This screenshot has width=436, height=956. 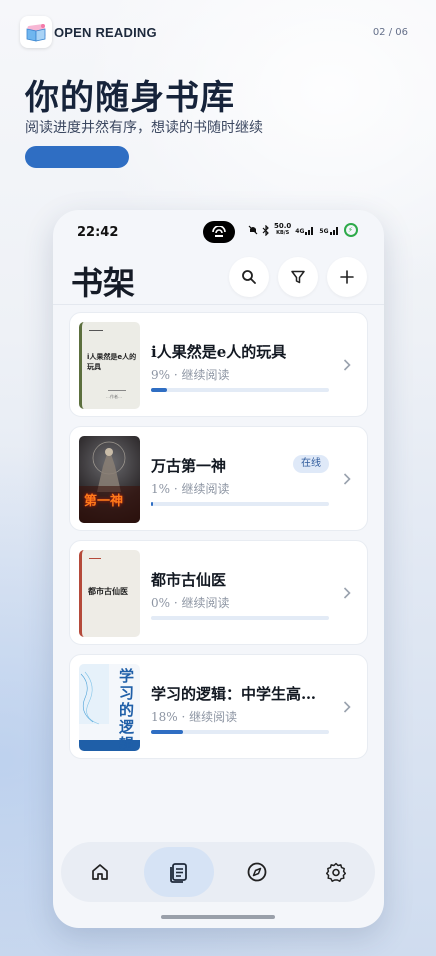 I want to click on signal-4g-icon: 4G, so click(x=305, y=230).